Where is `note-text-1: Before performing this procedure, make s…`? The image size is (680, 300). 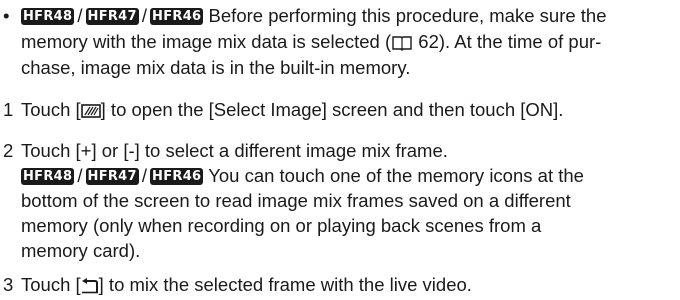 note-text-1: Before performing this procedure, make s… is located at coordinates (407, 15).